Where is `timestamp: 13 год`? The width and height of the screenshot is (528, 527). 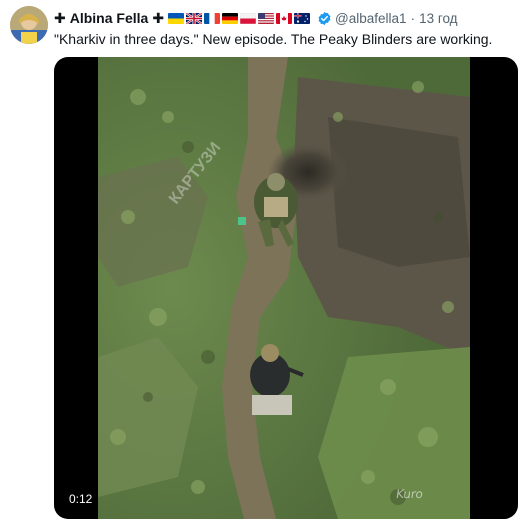 timestamp: 13 год is located at coordinates (438, 18).